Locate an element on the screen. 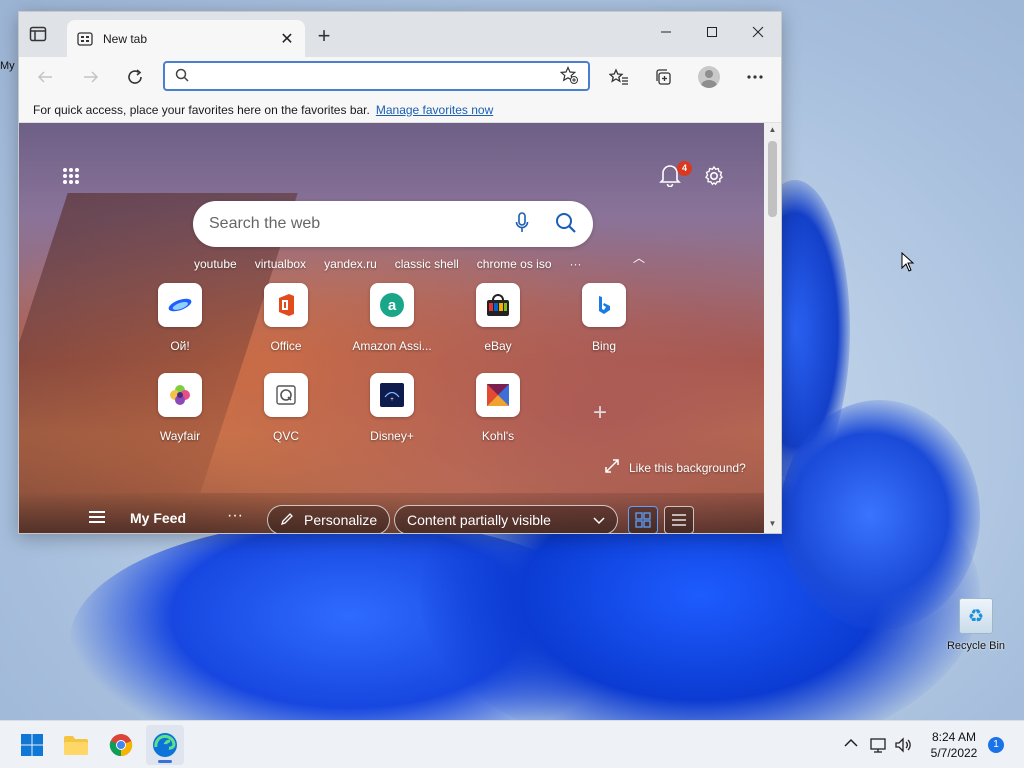 Image resolution: width=1024 pixels, height=768 pixels. new-tab-button: + is located at coordinates (324, 36).